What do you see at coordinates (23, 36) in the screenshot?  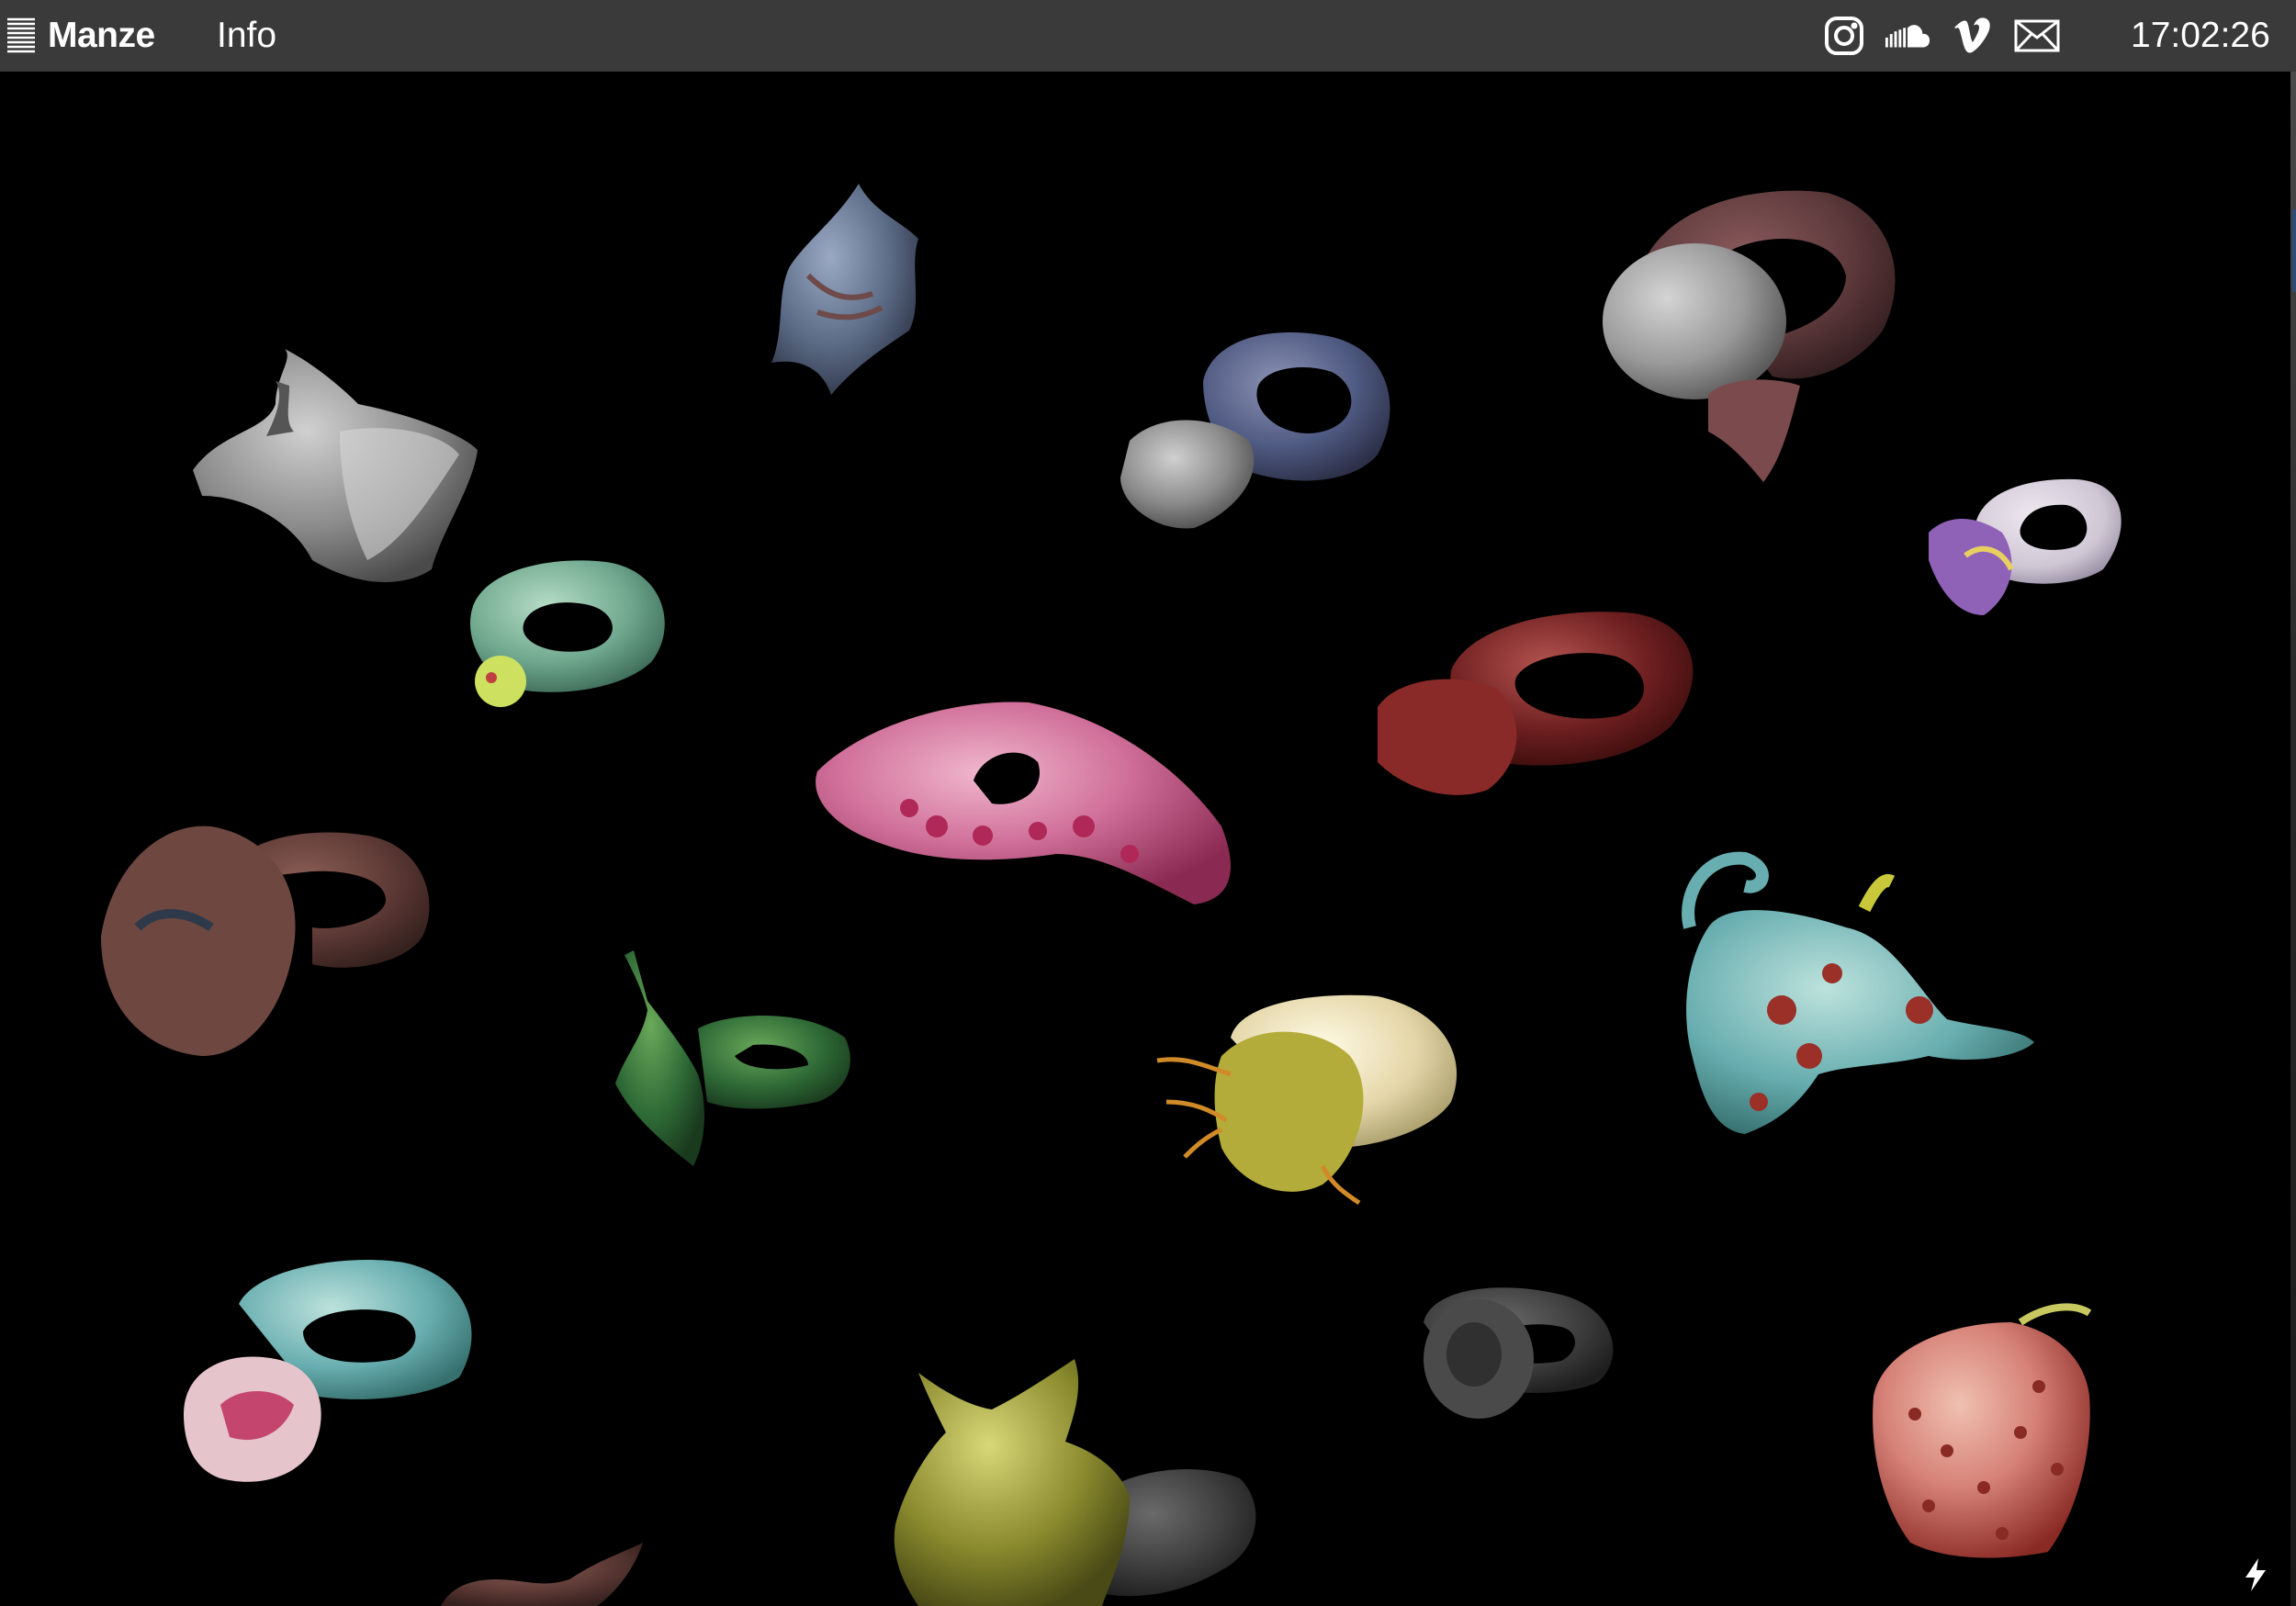 I see `menu-icon` at bounding box center [23, 36].